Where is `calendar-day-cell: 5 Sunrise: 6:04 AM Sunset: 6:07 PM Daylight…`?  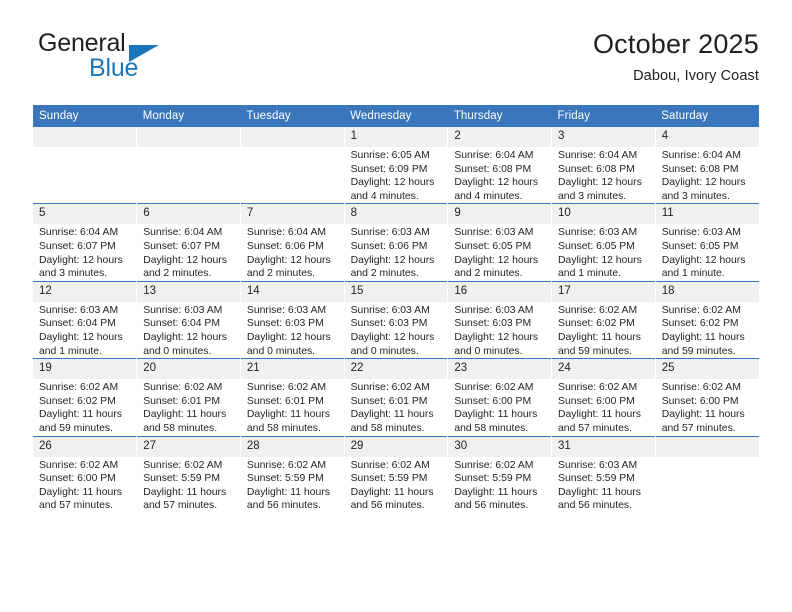 calendar-day-cell: 5 Sunrise: 6:04 AM Sunset: 6:07 PM Daylight… is located at coordinates (85, 242).